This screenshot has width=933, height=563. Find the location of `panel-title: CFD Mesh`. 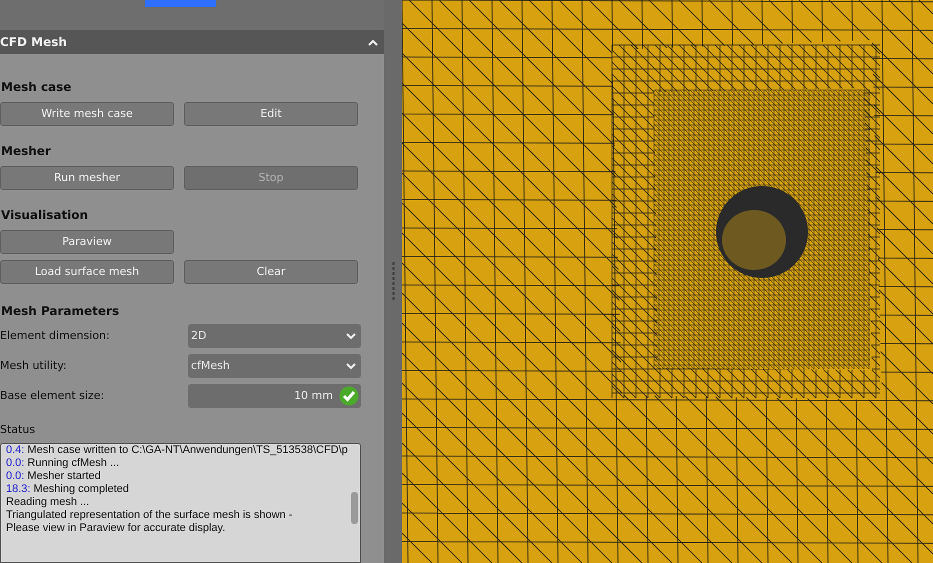

panel-title: CFD Mesh is located at coordinates (33, 42).